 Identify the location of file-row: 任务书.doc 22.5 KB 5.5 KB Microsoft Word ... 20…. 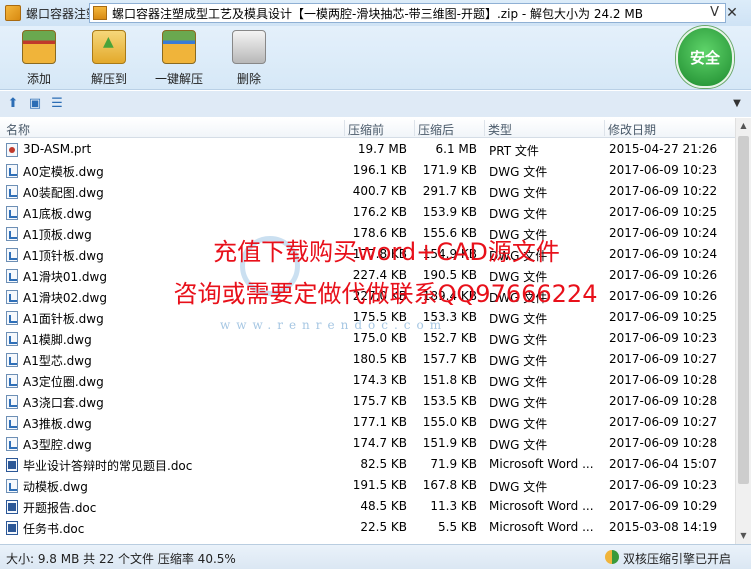
(367, 527).